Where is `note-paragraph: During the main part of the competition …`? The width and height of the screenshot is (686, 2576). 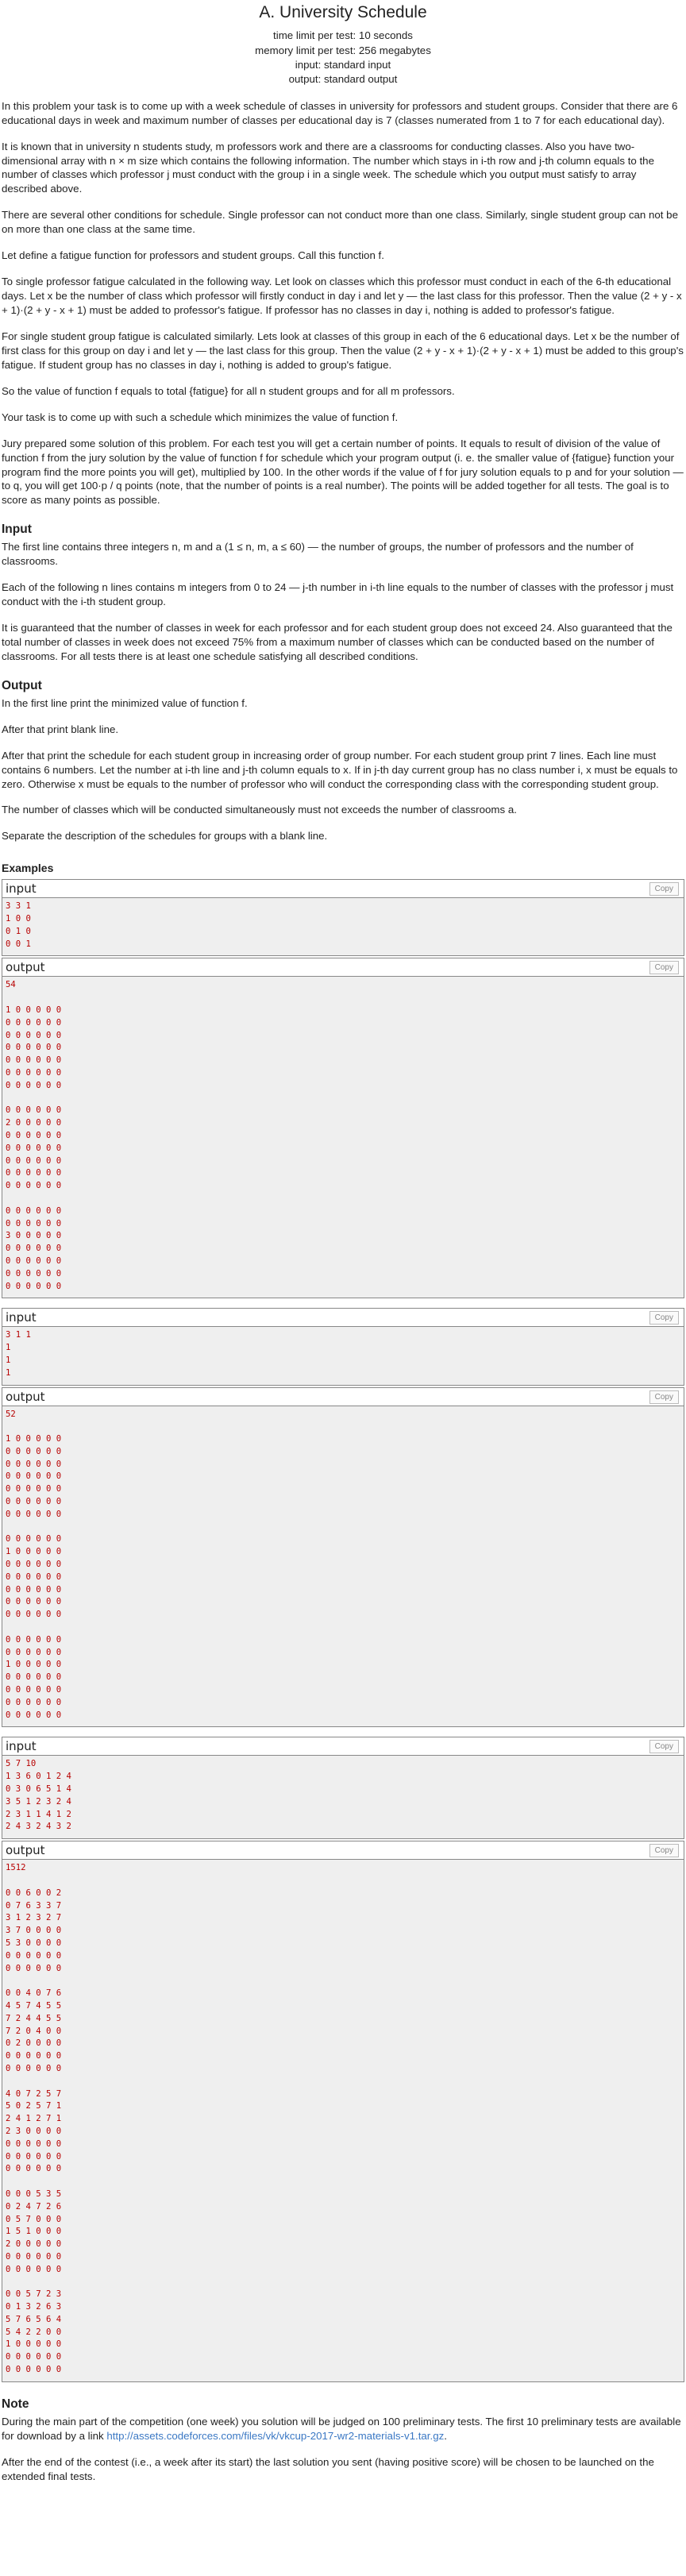 note-paragraph: During the main part of the competition … is located at coordinates (343, 2429).